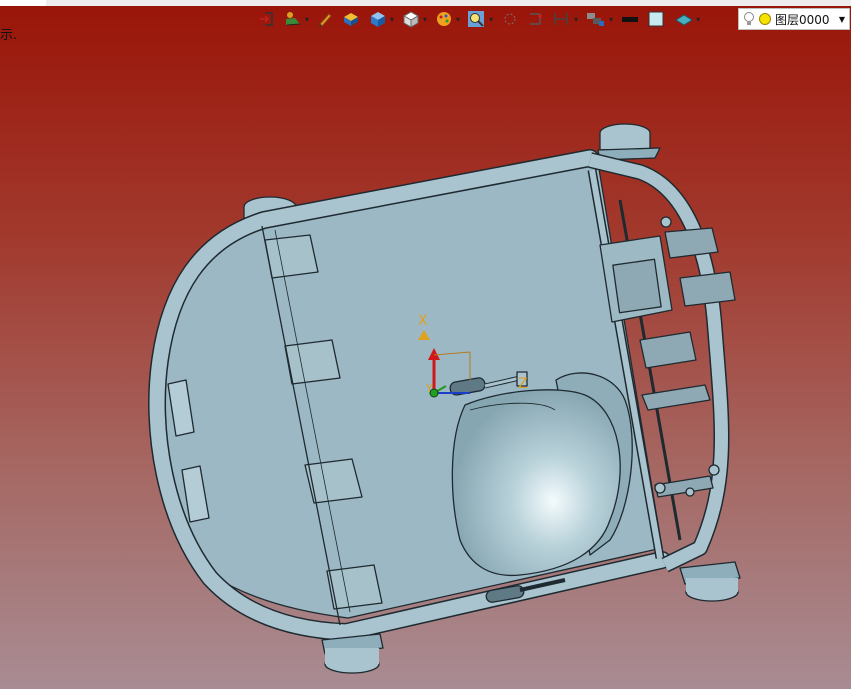 The width and height of the screenshot is (851, 689). What do you see at coordinates (684, 20) in the screenshot?
I see `plane-icon` at bounding box center [684, 20].